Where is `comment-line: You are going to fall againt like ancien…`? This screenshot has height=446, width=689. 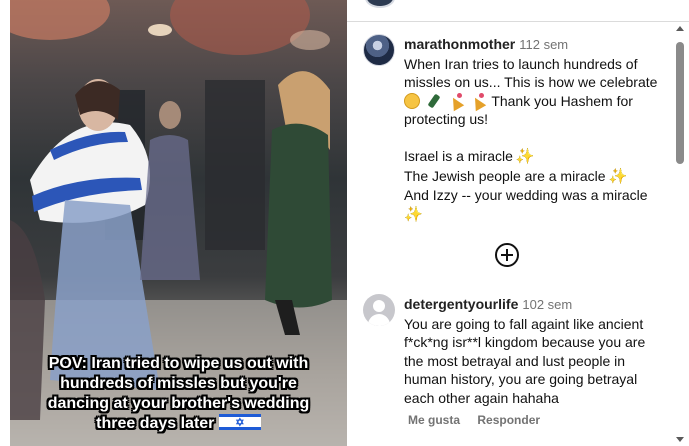 comment-line: You are going to fall againt like ancien… is located at coordinates (524, 323).